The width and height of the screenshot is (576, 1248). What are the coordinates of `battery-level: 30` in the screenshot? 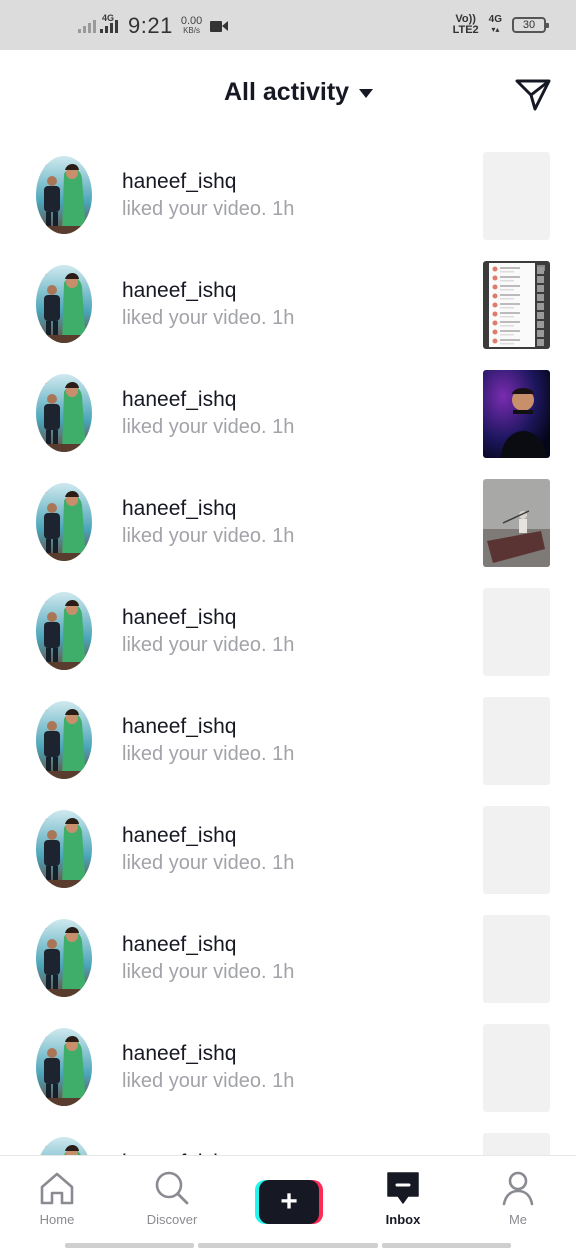 It's located at (529, 25).